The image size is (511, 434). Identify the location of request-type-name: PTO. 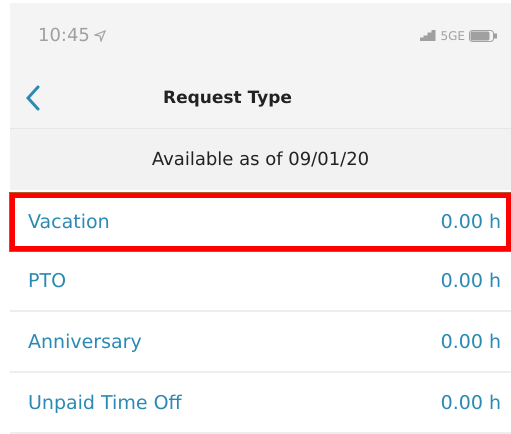
(47, 281).